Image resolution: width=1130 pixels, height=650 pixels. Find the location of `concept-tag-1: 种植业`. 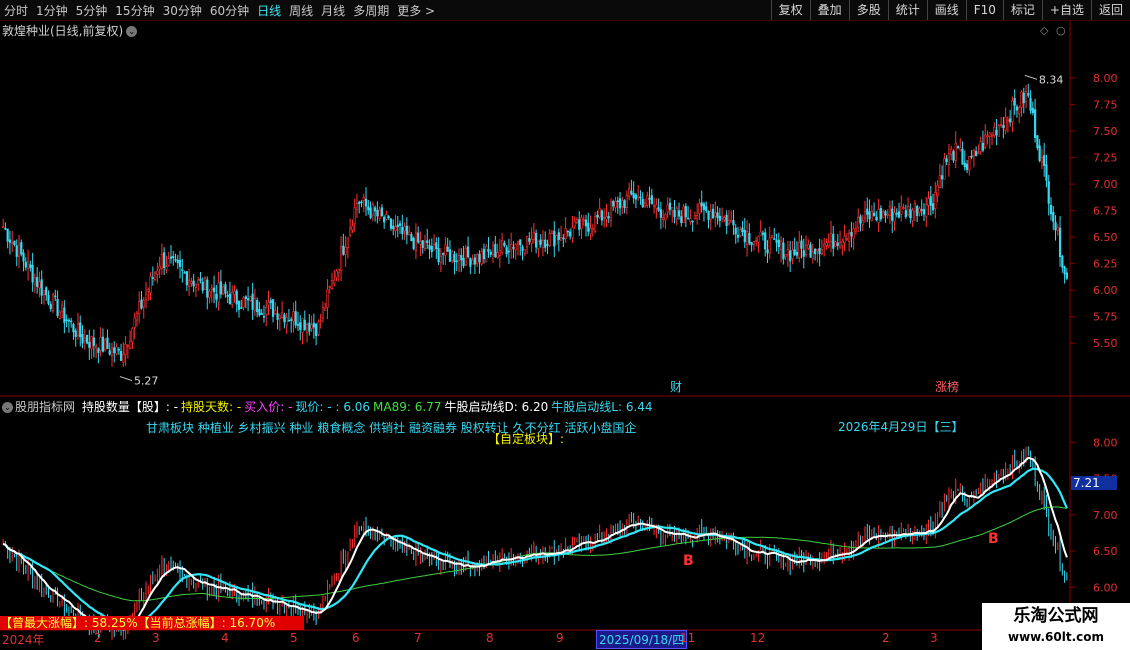

concept-tag-1: 种植业 is located at coordinates (218, 428).